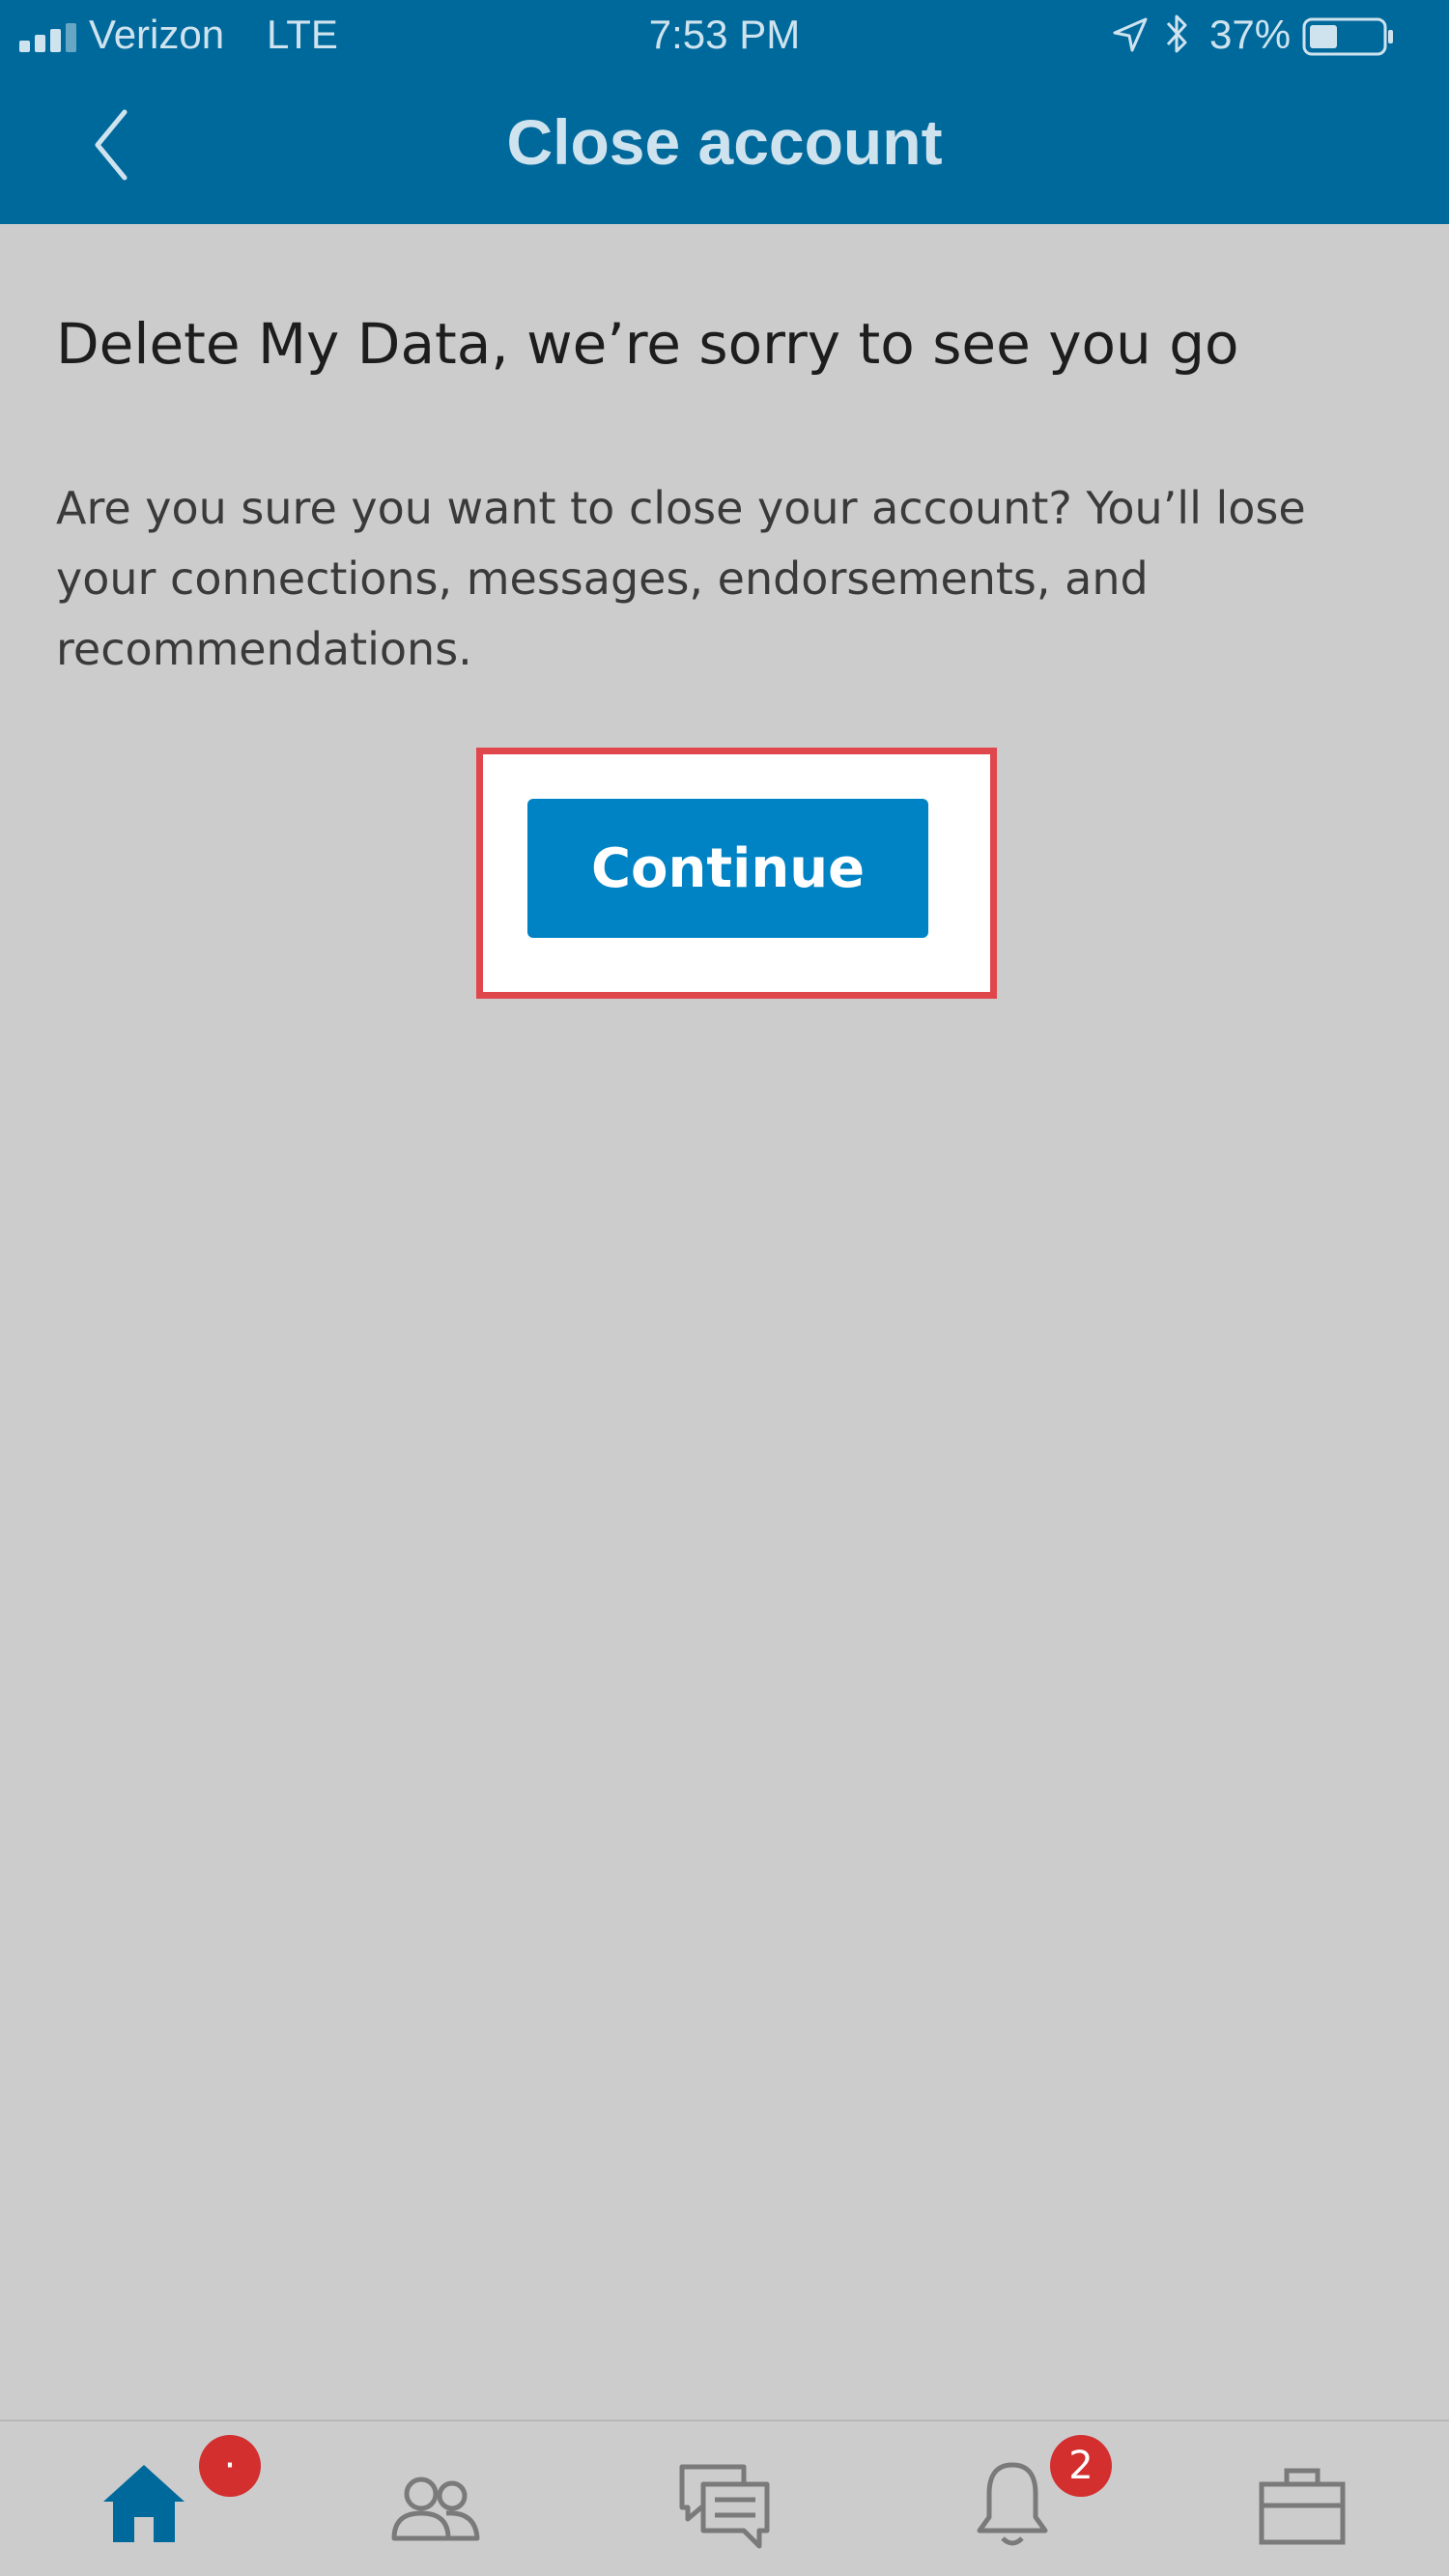 This screenshot has width=1449, height=2576. Describe the element at coordinates (1250, 34) in the screenshot. I see `battery-percentage: 37%` at that location.